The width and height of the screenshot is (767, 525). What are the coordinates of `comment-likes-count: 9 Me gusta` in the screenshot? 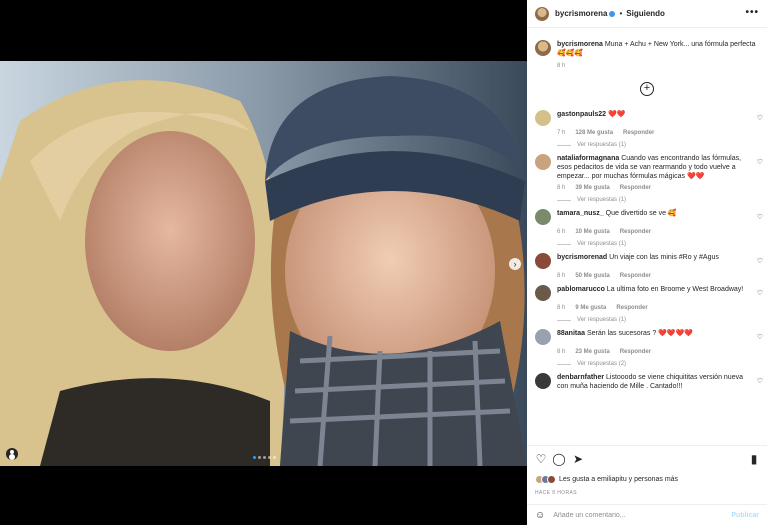 It's located at (590, 308).